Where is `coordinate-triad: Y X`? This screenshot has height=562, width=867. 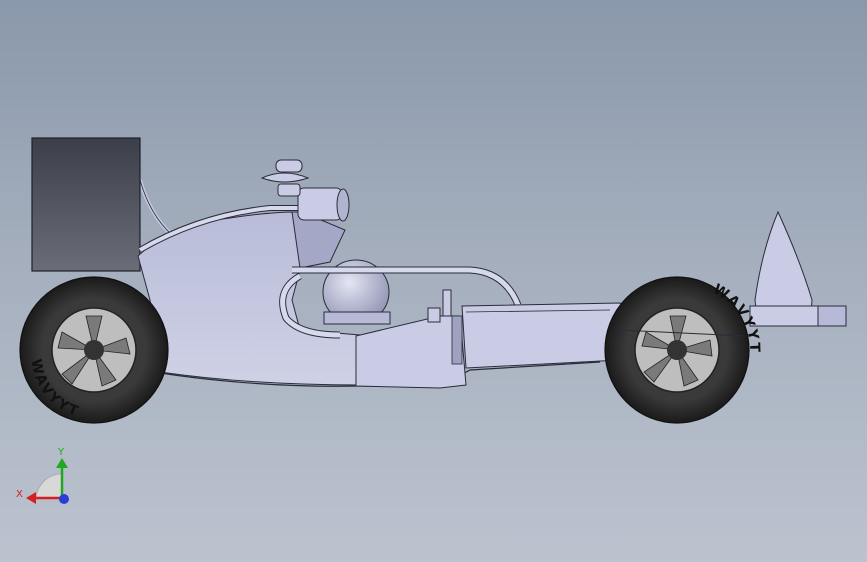
coordinate-triad: Y X is located at coordinates (42, 475).